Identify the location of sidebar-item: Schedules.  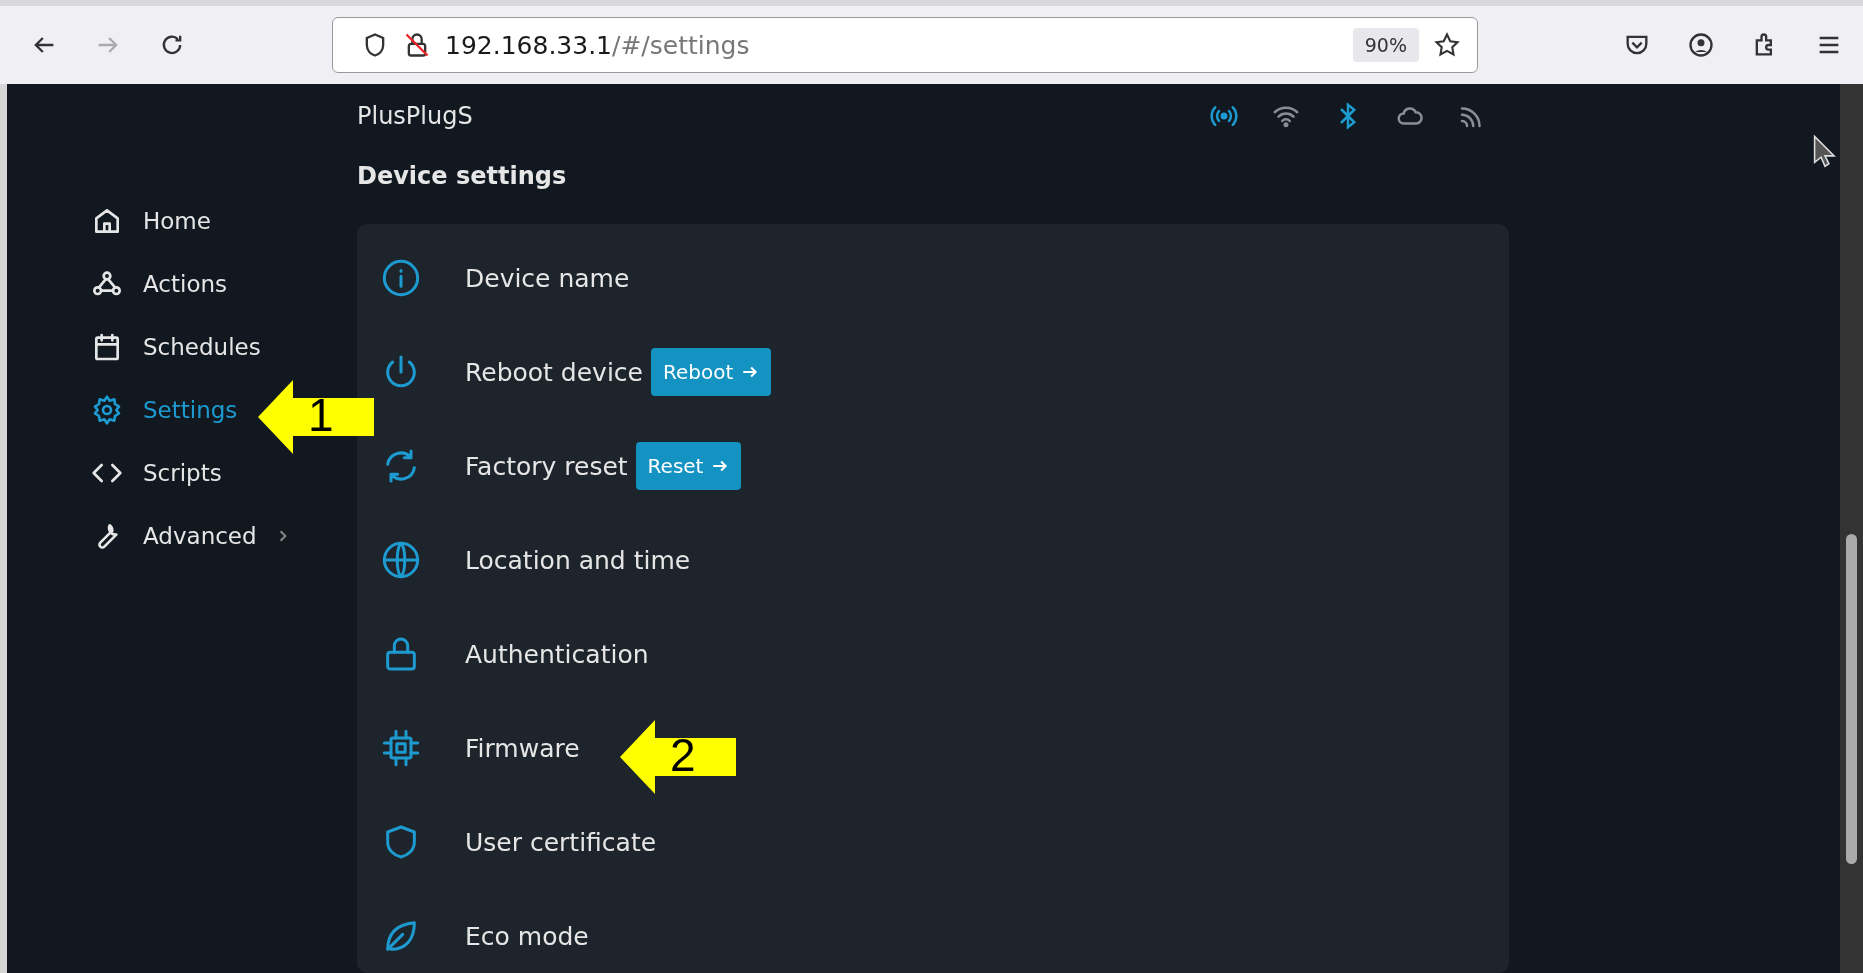
(176, 347).